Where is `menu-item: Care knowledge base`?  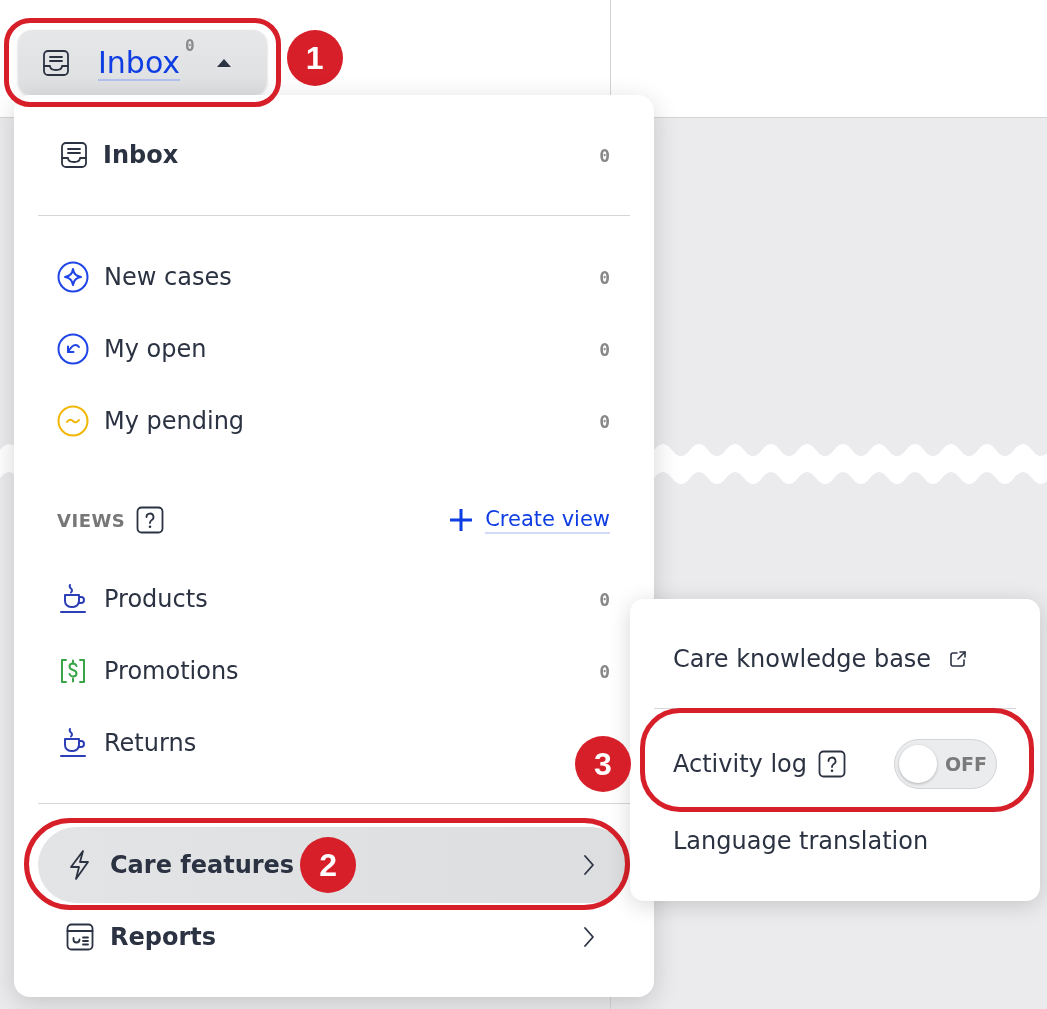
menu-item: Care knowledge base is located at coordinates (835, 659).